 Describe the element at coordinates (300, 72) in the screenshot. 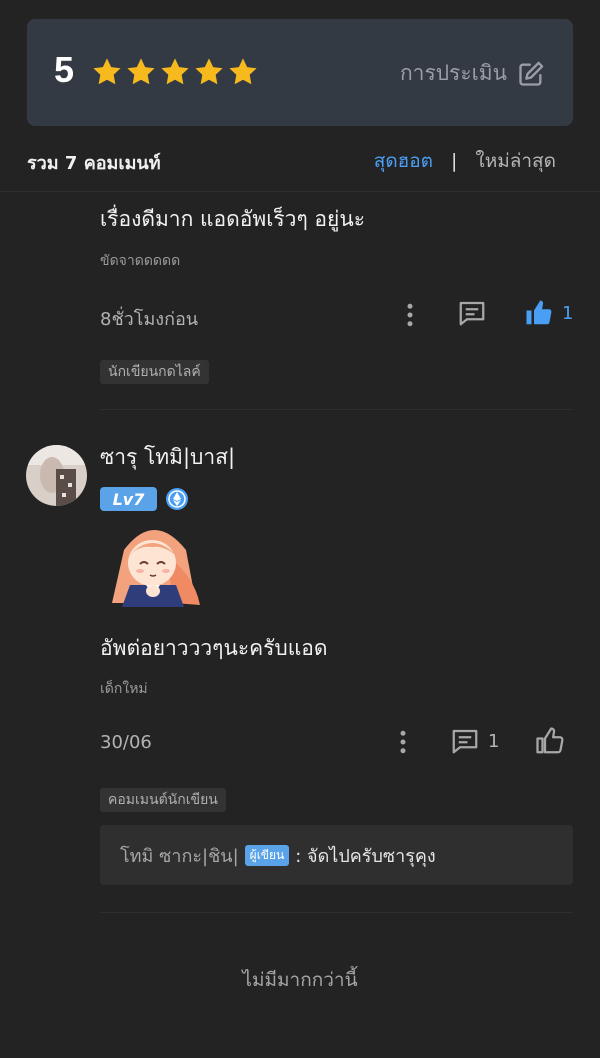

I see `rating-card: 5 การประเมิน` at that location.